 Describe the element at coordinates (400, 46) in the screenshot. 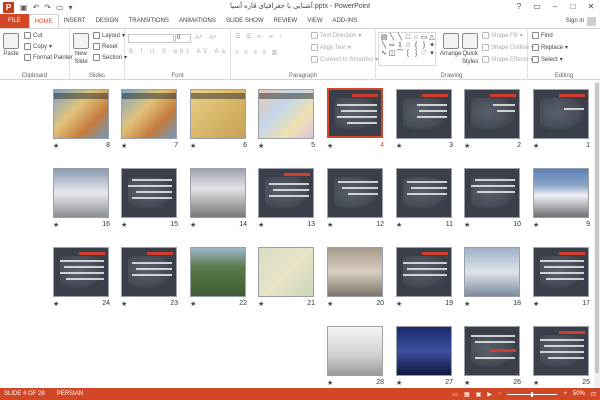

I see `shape-arrow2-icon: ⇩` at that location.